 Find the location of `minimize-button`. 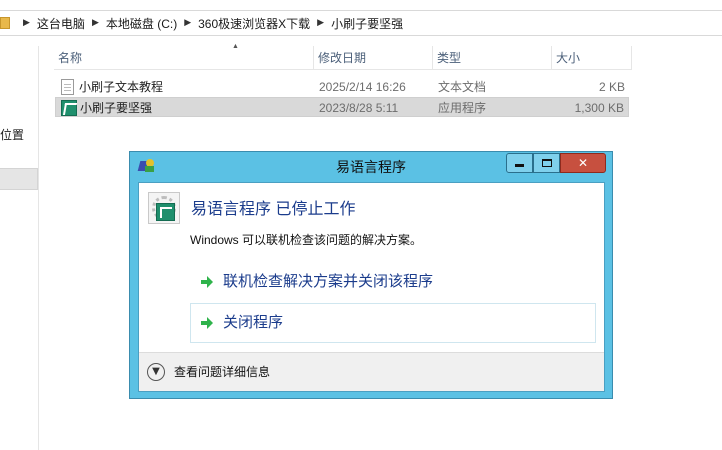

minimize-button is located at coordinates (519, 163).